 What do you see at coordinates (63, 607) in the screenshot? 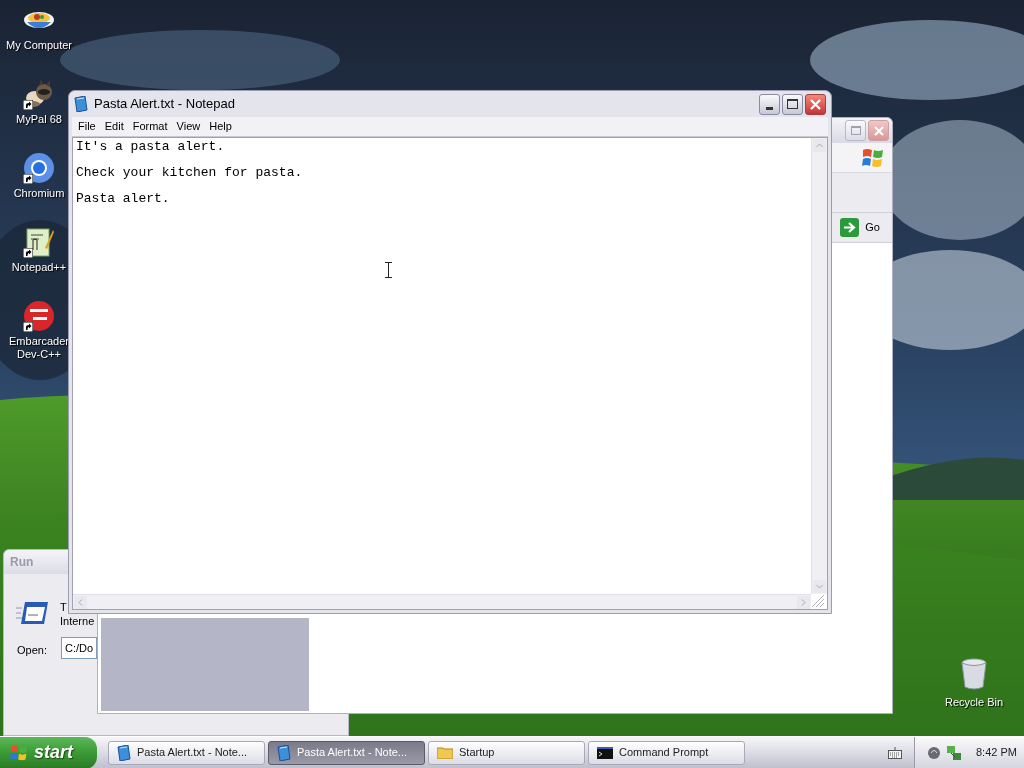
I see `run-description: T` at bounding box center [63, 607].